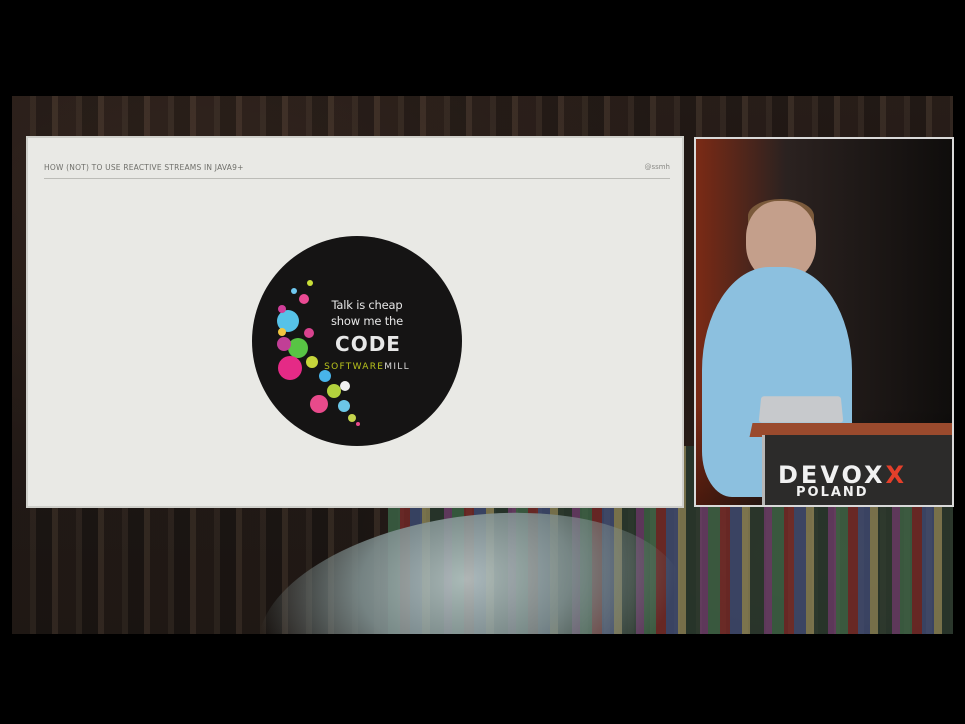 This screenshot has width=965, height=724. What do you see at coordinates (657, 167) in the screenshot?
I see `slide-handle: @ssmh` at bounding box center [657, 167].